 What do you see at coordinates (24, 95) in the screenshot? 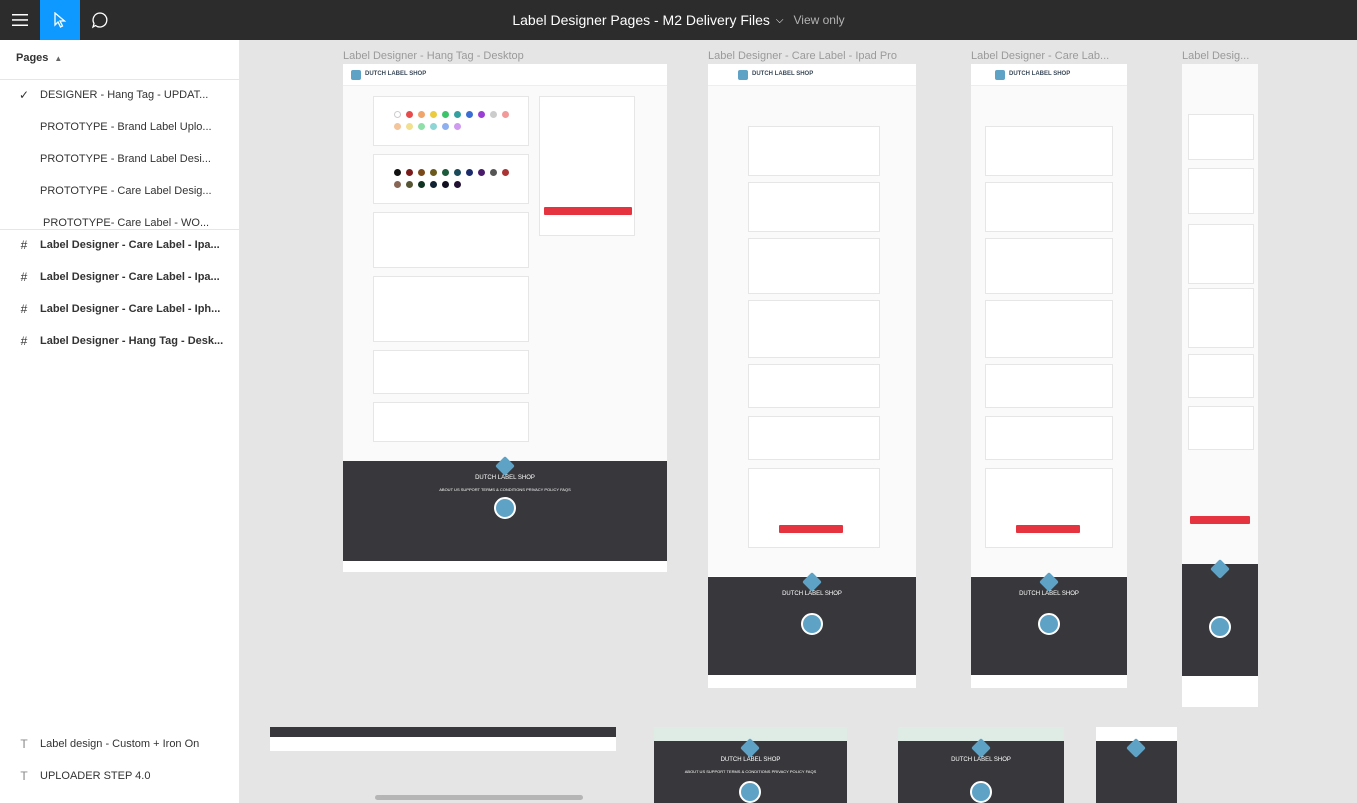
I see `checkmark-icon: ✓` at bounding box center [24, 95].